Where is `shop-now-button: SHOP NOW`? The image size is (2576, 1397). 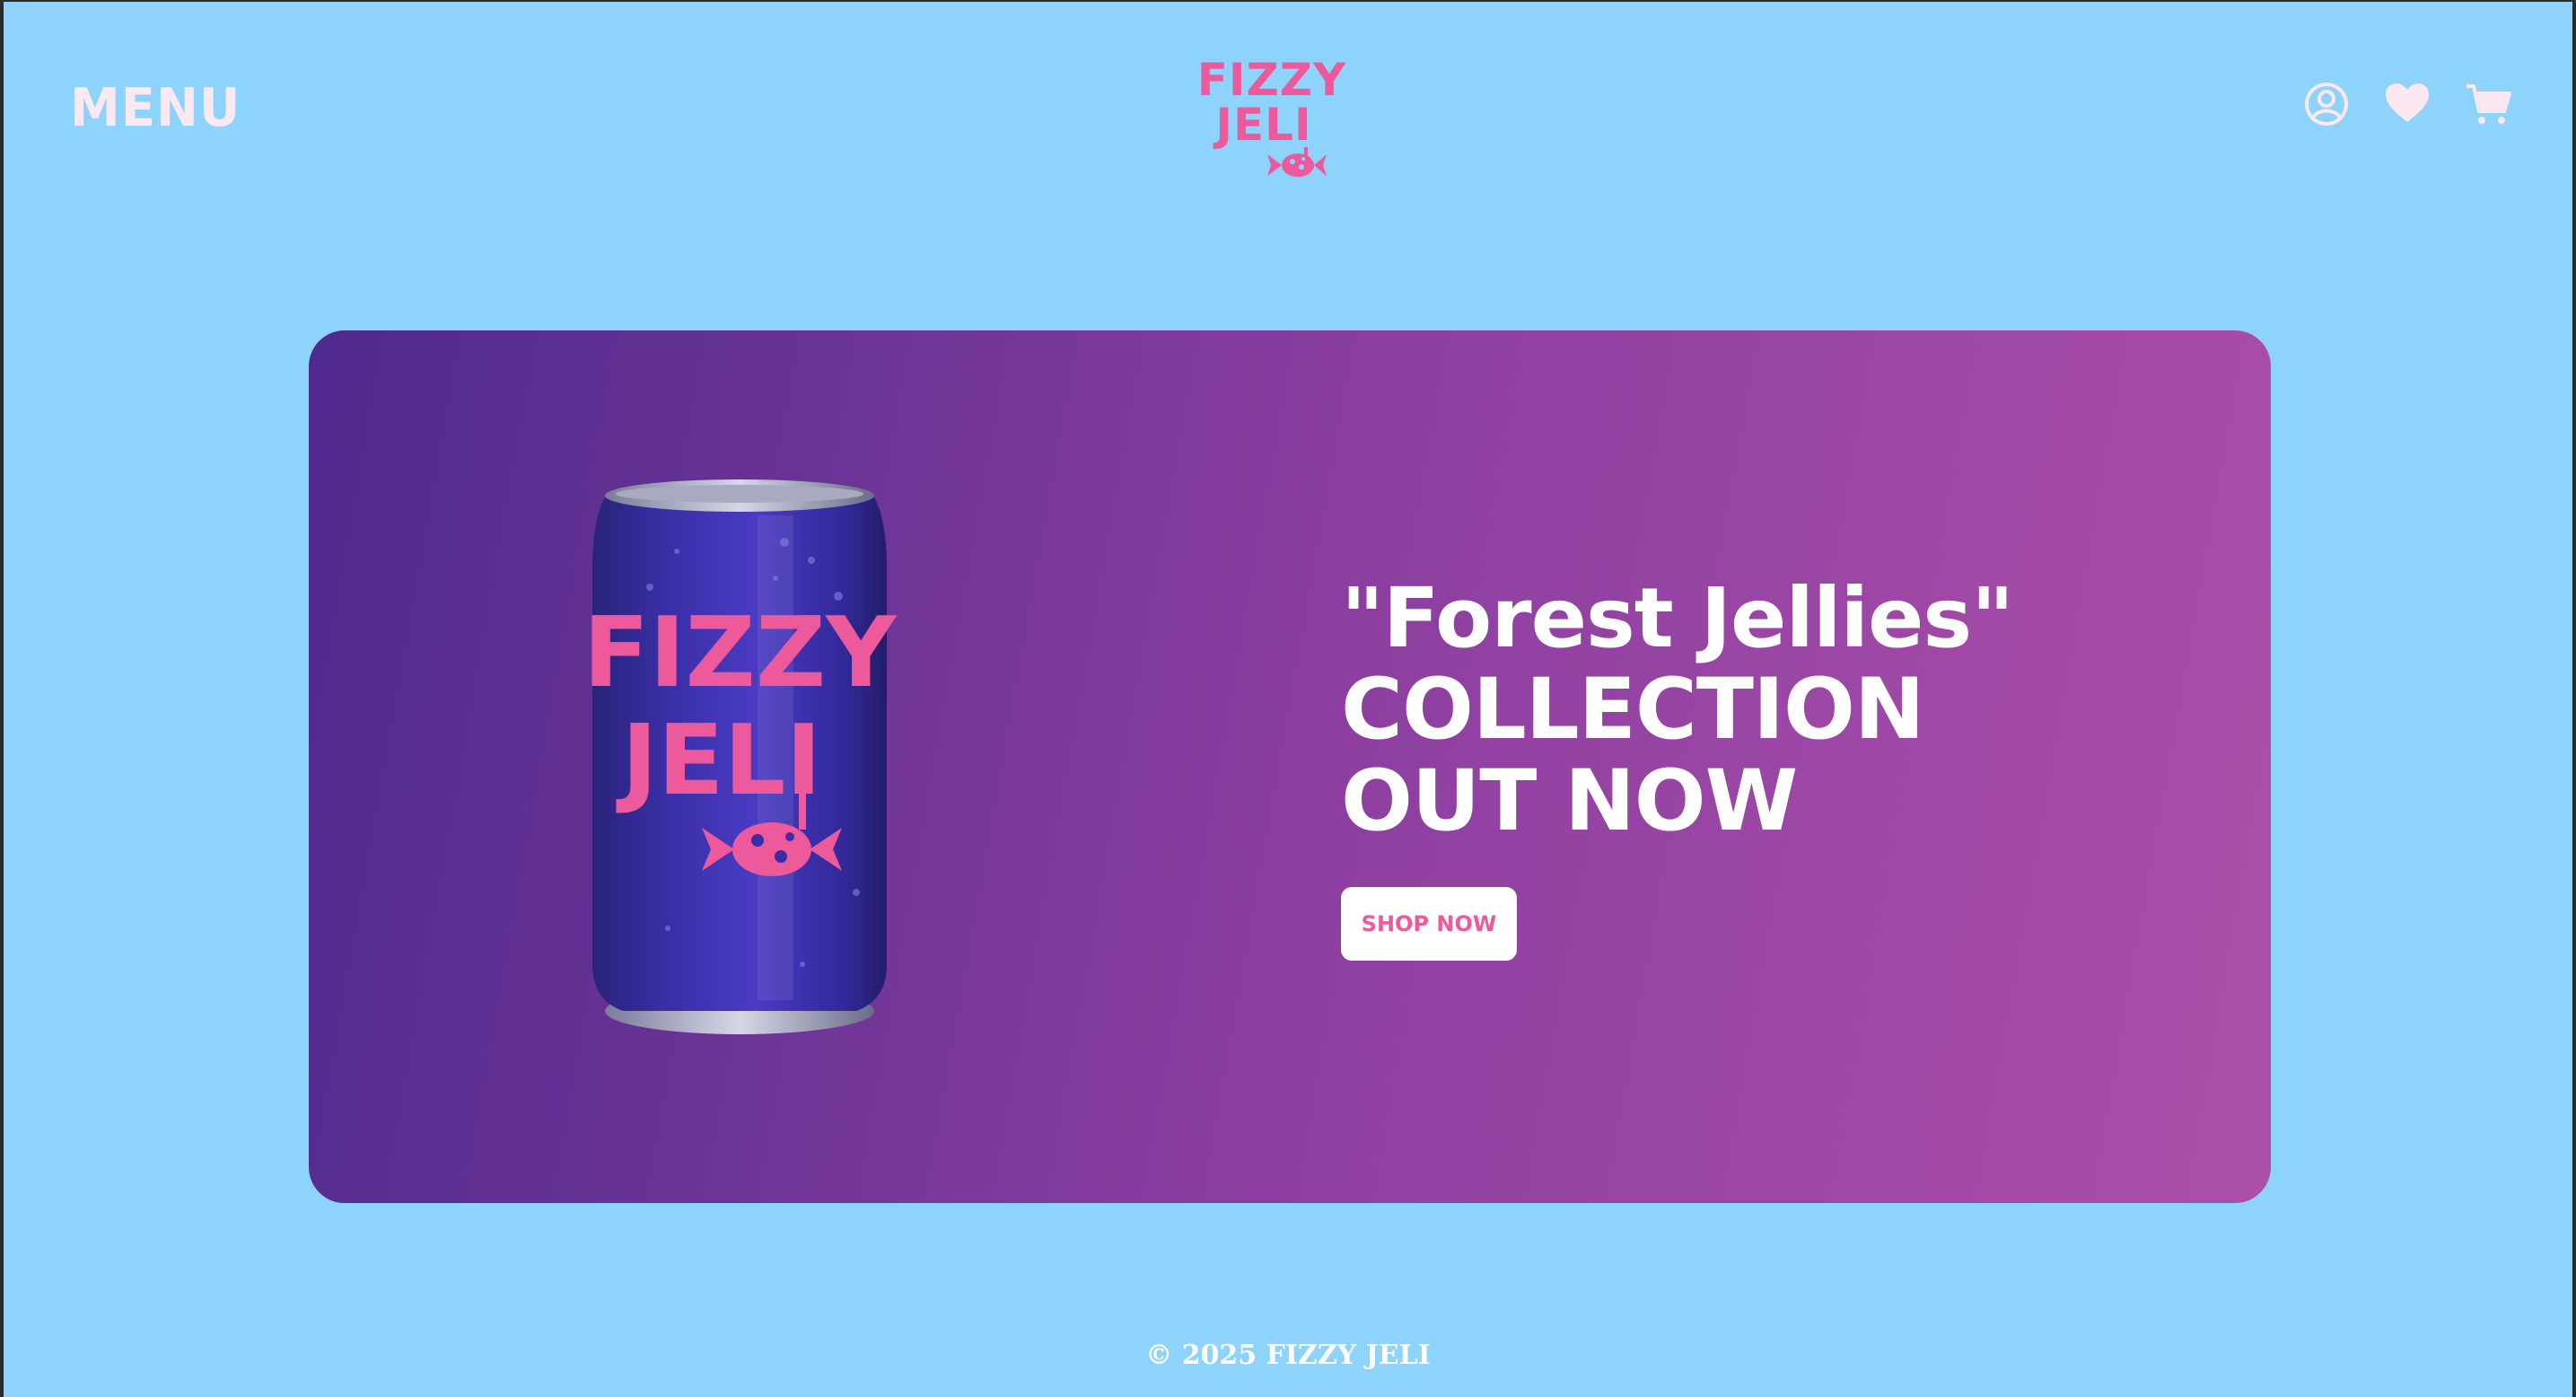 shop-now-button: SHOP NOW is located at coordinates (1429, 924).